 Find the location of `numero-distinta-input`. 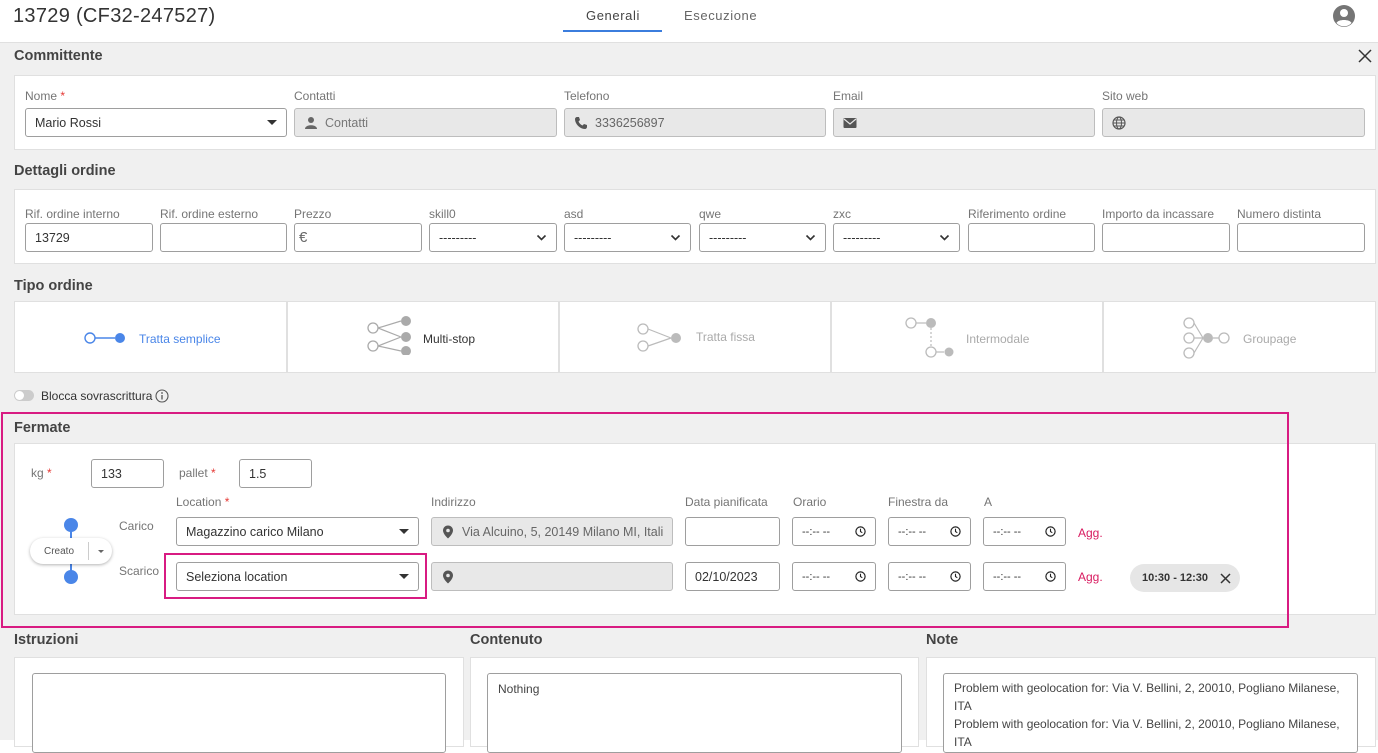

numero-distinta-input is located at coordinates (1301, 237).